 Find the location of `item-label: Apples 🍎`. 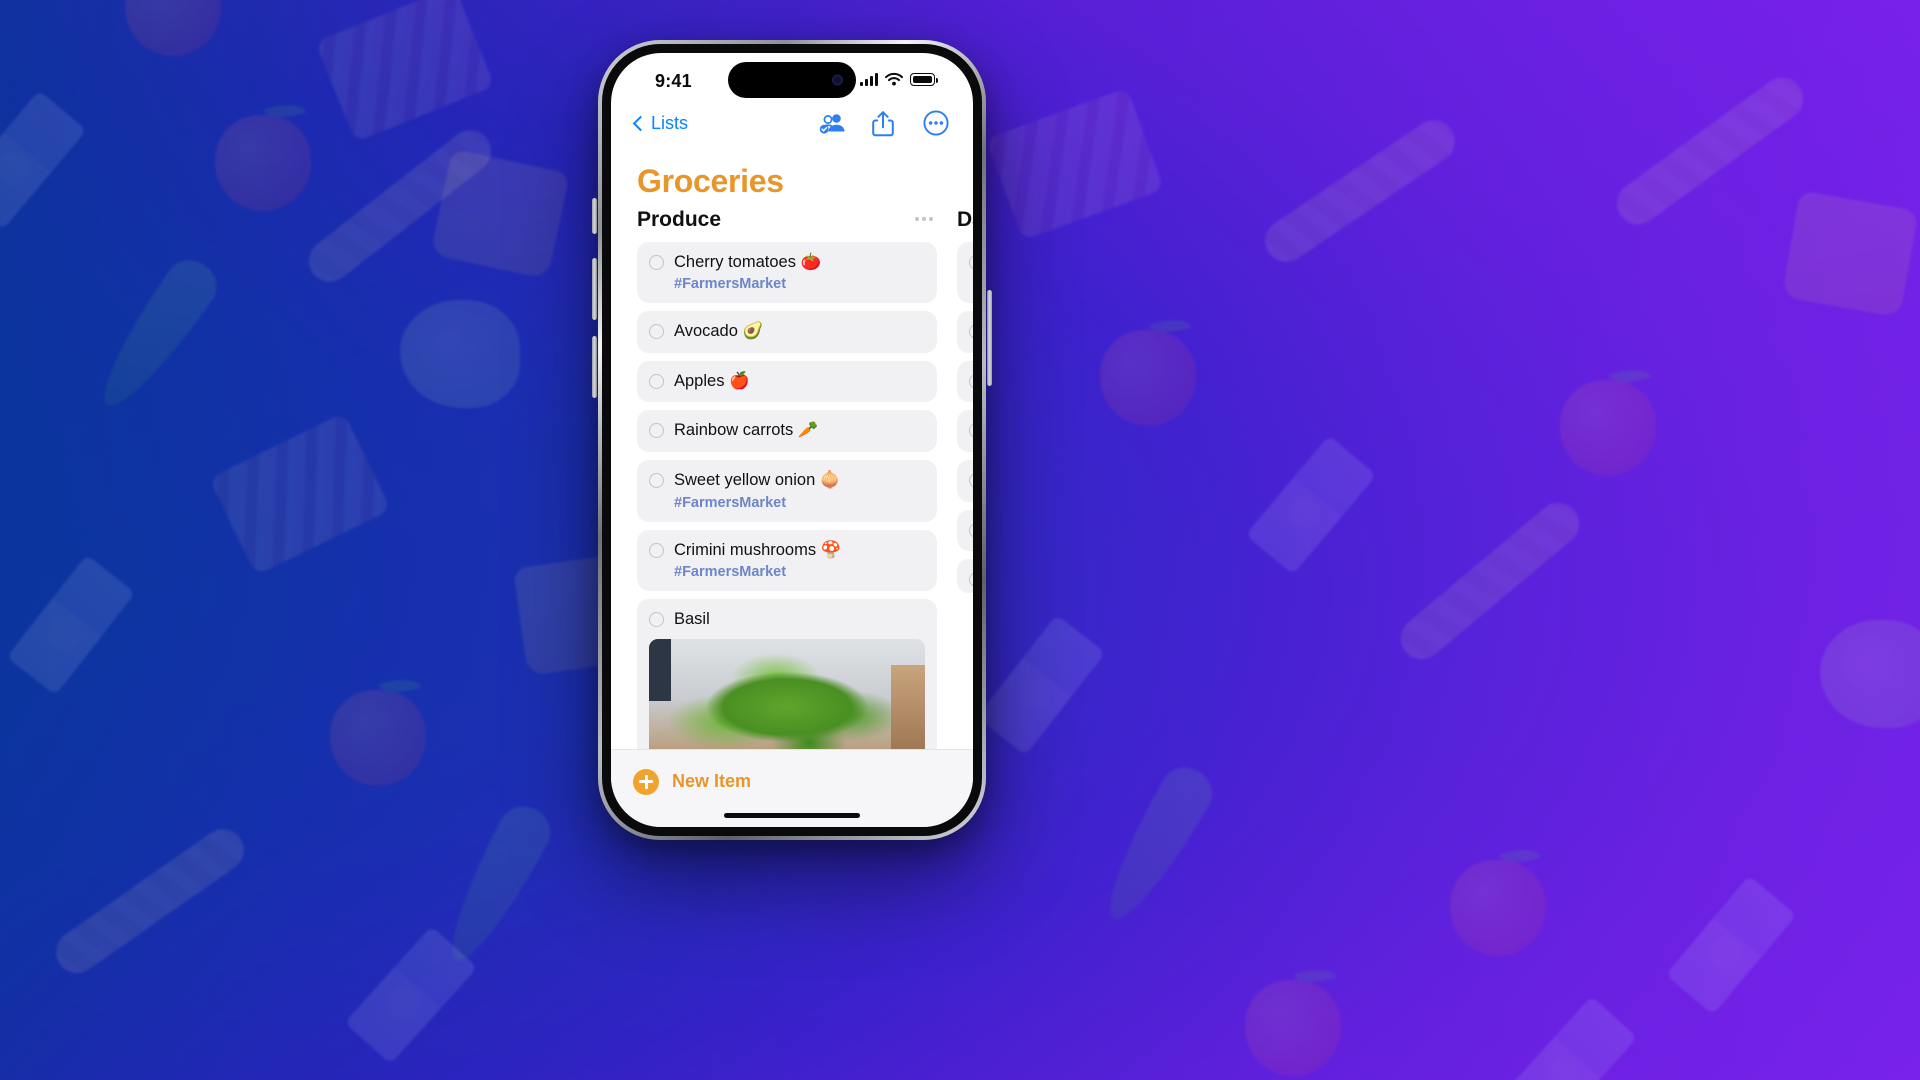

item-label: Apples 🍎 is located at coordinates (712, 380).